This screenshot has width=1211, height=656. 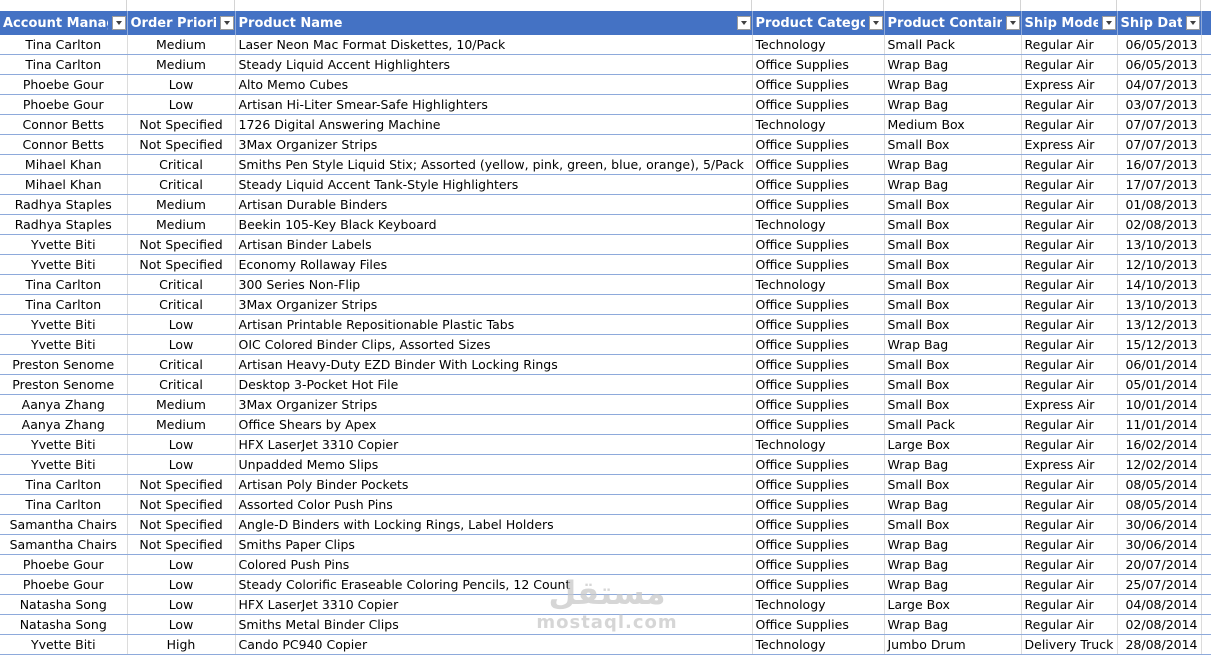 I want to click on cell-date: 04/07/2013, so click(x=1159, y=84).